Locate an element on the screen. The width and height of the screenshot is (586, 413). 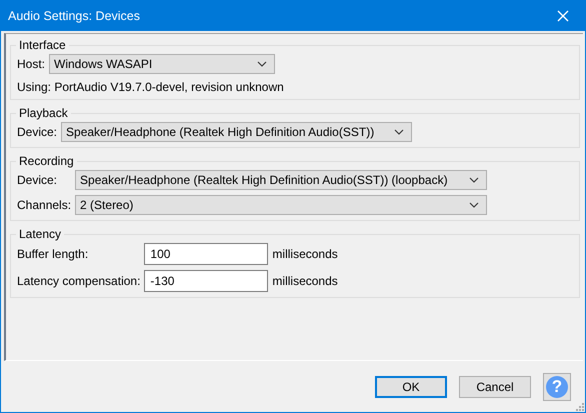
group-title: Latency is located at coordinates (40, 234).